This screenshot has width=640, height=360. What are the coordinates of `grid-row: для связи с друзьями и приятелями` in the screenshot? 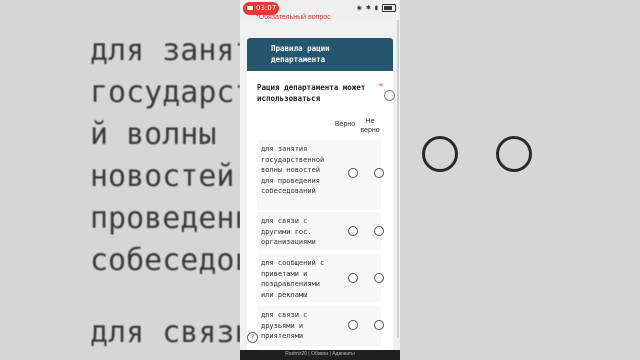 It's located at (320, 326).